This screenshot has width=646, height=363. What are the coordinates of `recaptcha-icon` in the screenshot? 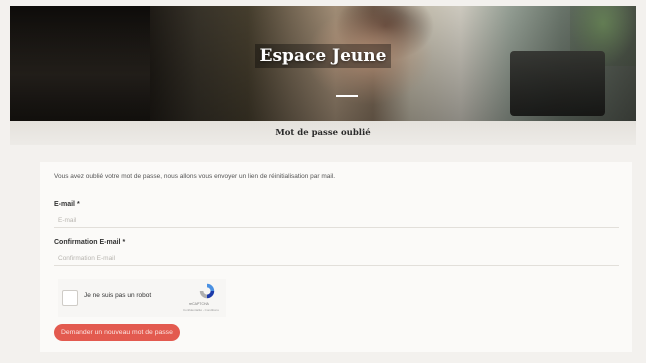 It's located at (207, 291).